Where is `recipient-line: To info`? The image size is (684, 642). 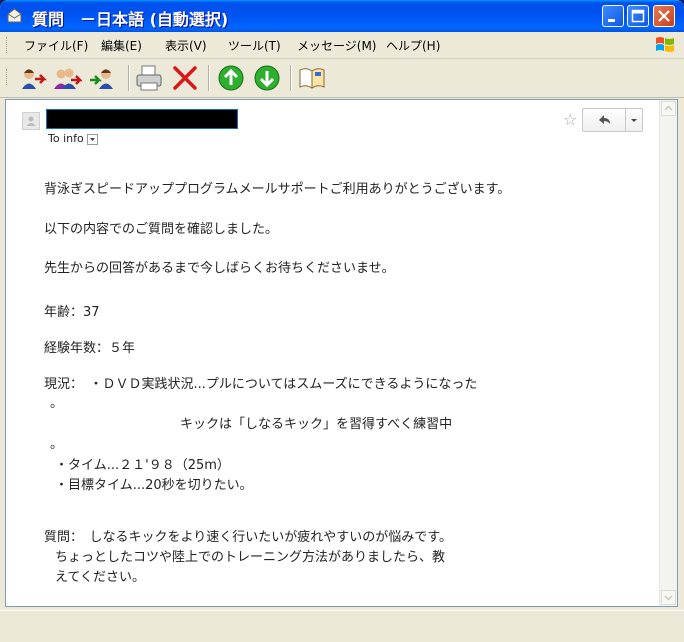 recipient-line: To info is located at coordinates (73, 138).